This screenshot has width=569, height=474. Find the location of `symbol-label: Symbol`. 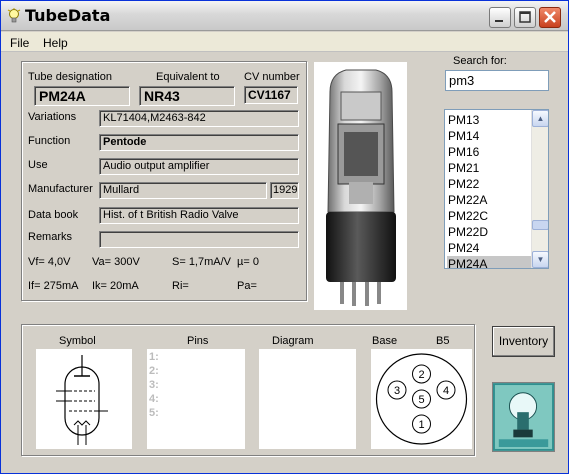

symbol-label: Symbol is located at coordinates (77, 341).